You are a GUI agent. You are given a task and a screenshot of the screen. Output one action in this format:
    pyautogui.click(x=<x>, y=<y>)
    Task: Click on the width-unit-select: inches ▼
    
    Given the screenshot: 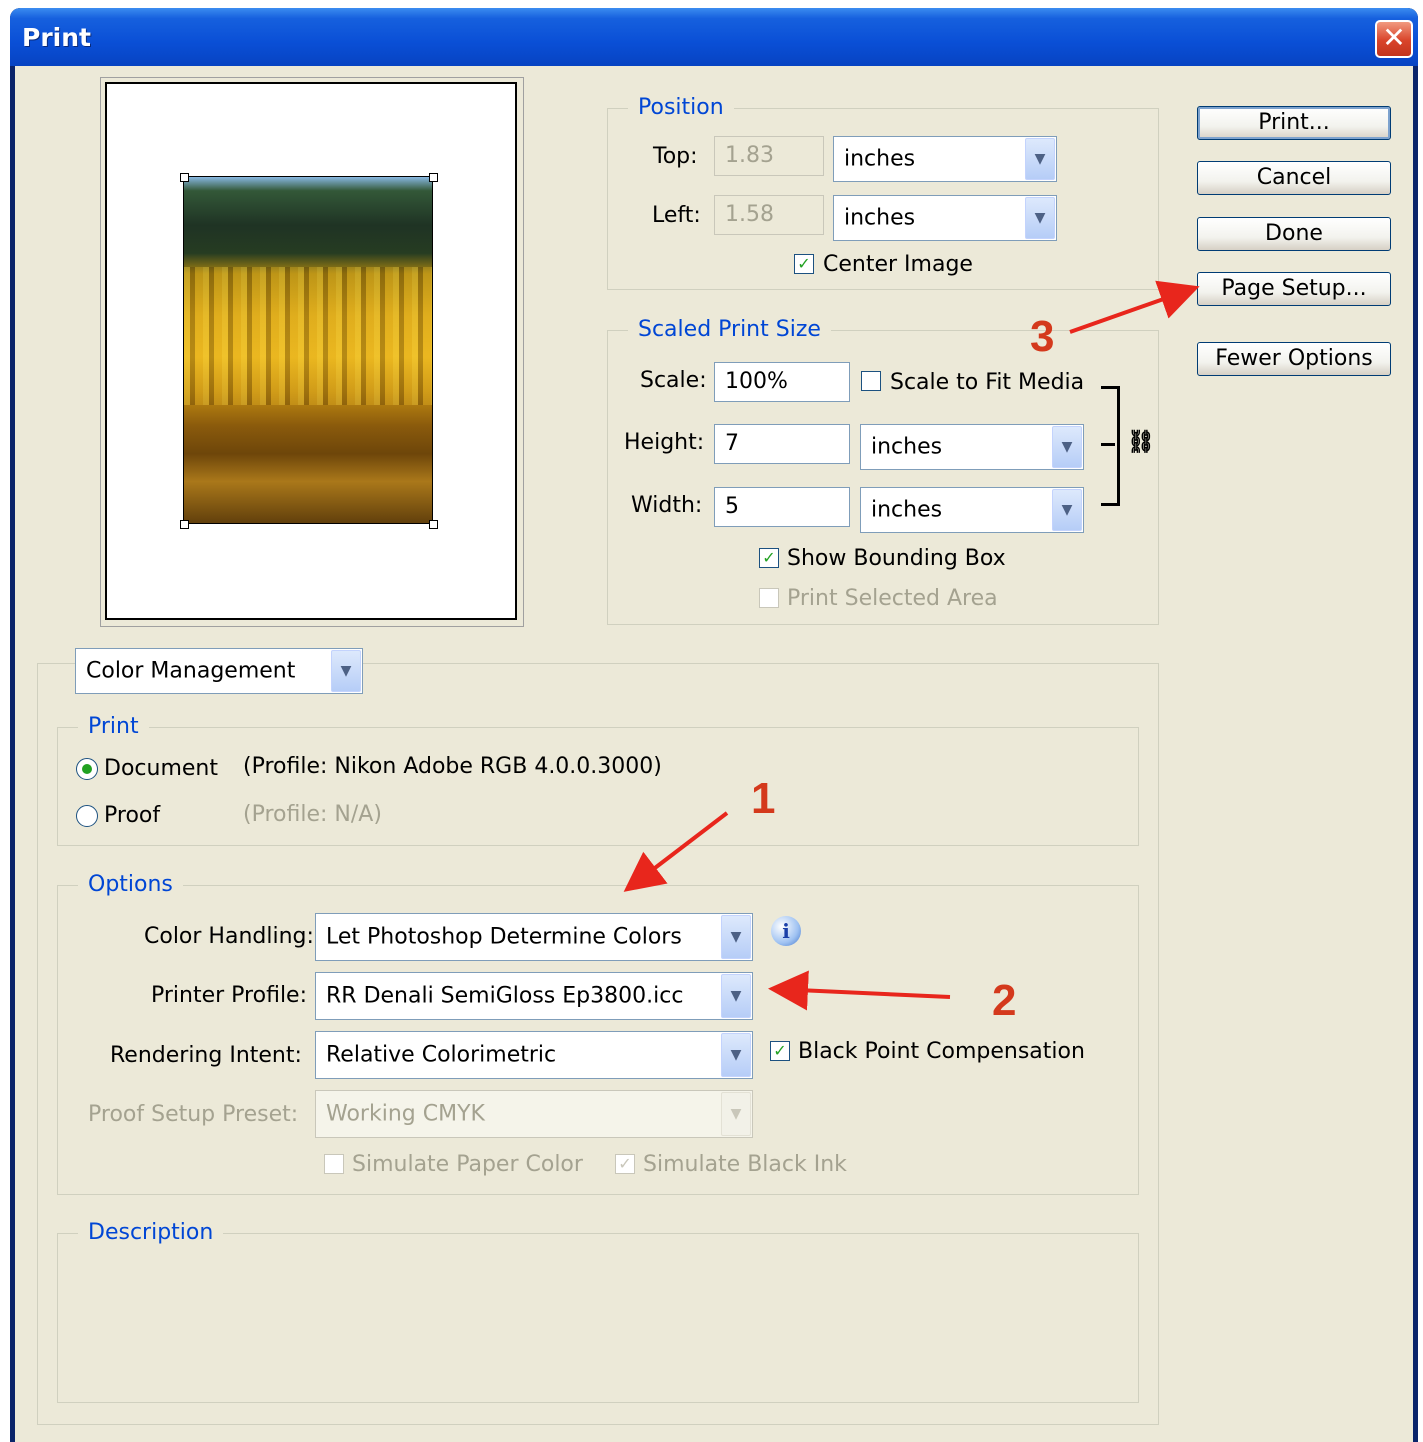 What is the action you would take?
    pyautogui.click(x=972, y=510)
    